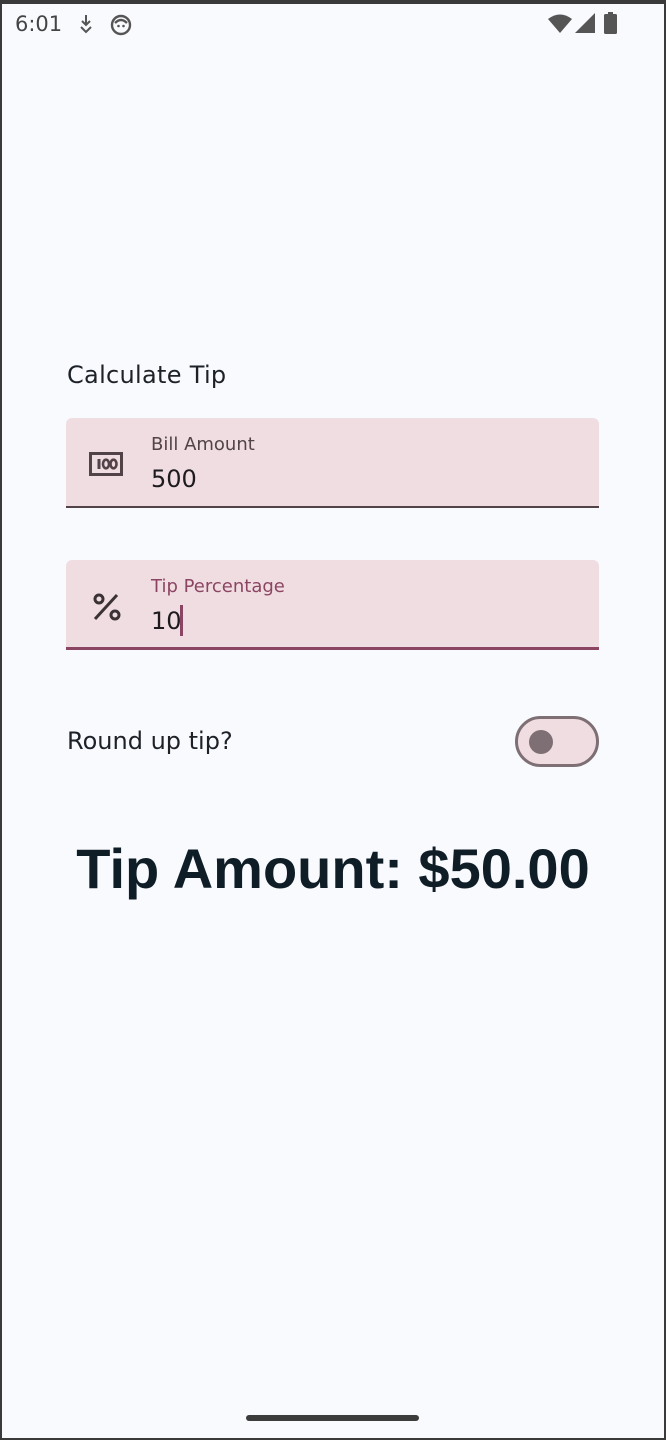 The width and height of the screenshot is (666, 1440). What do you see at coordinates (585, 23) in the screenshot?
I see `cellular-signal-icon` at bounding box center [585, 23].